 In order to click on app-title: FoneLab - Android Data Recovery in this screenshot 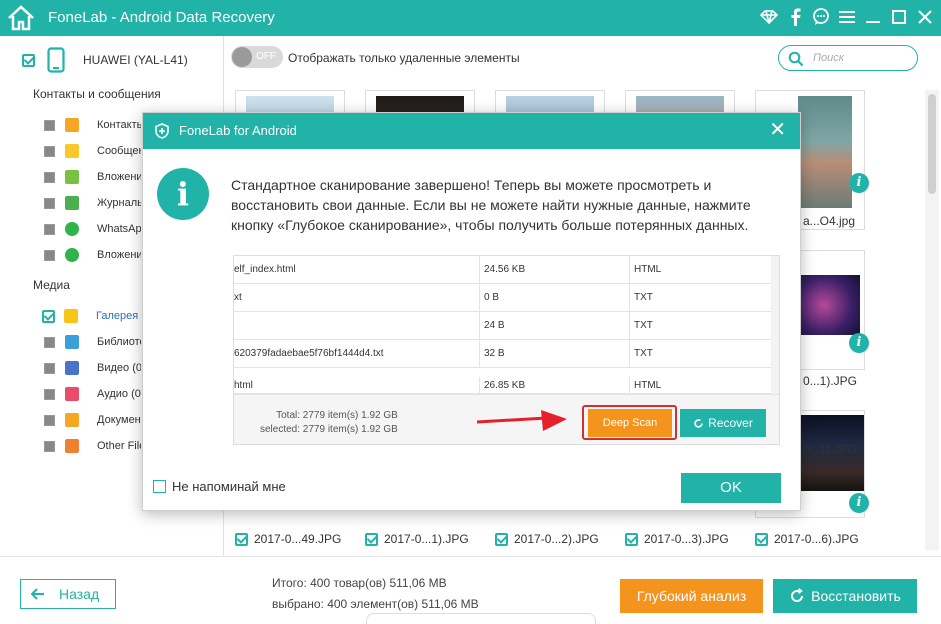, I will do `click(161, 17)`.